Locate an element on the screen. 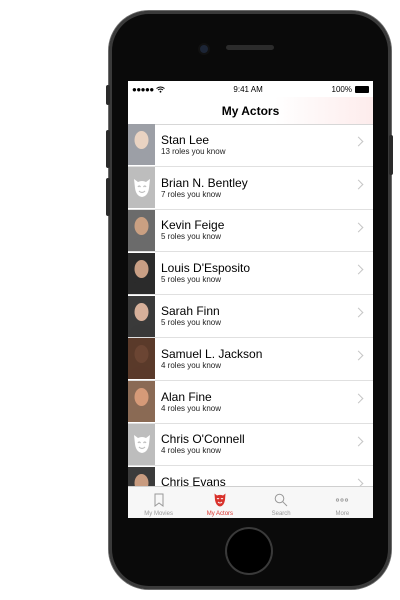 The width and height of the screenshot is (400, 600). actor-info: Kevin Feige 5 roles you know is located at coordinates (192, 230).